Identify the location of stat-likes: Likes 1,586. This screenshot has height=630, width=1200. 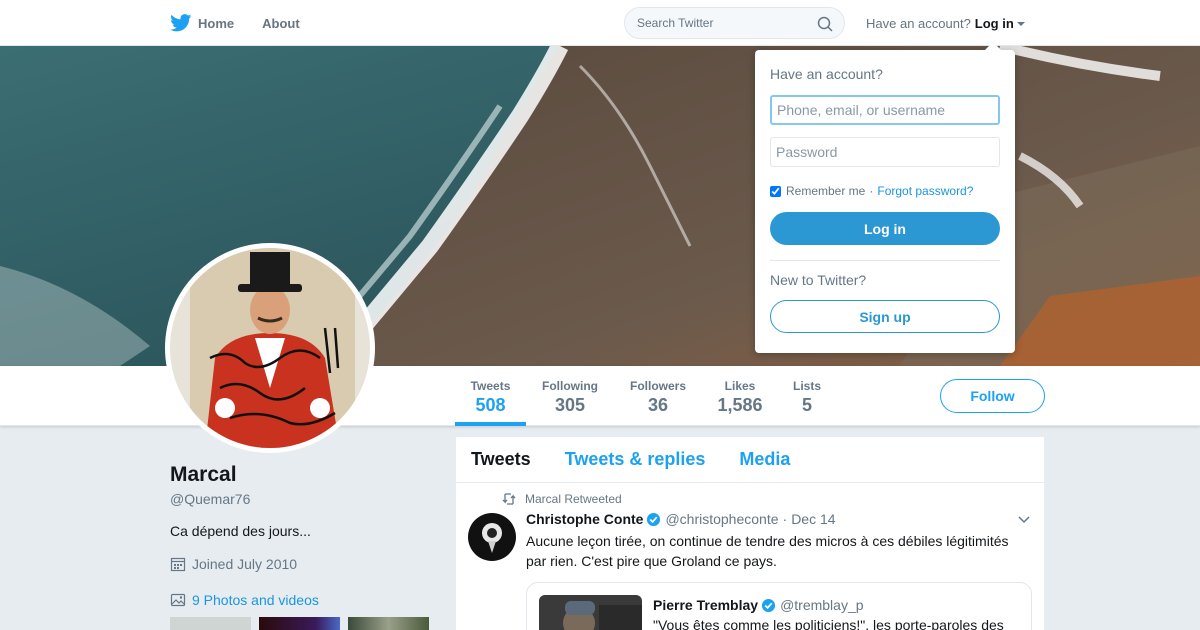
(740, 396).